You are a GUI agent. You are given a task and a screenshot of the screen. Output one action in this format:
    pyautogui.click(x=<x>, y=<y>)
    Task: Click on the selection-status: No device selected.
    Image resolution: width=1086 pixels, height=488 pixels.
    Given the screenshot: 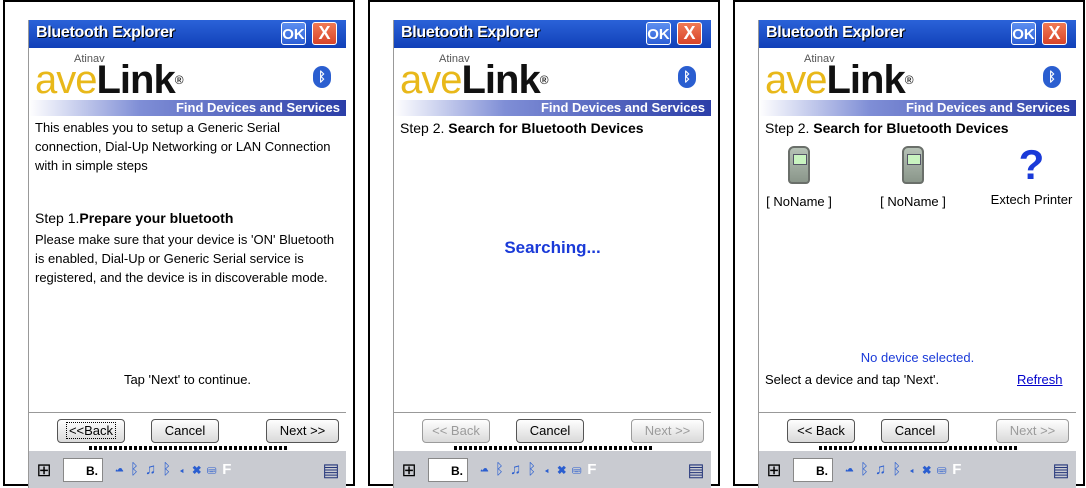 What is the action you would take?
    pyautogui.click(x=917, y=357)
    